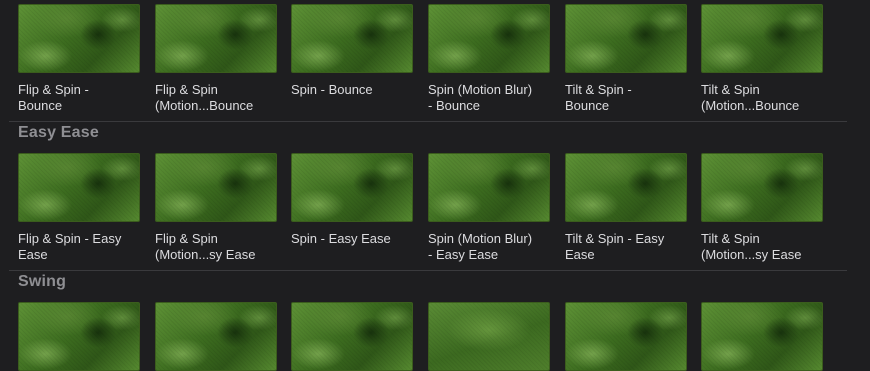 This screenshot has height=371, width=870. What do you see at coordinates (341, 238) in the screenshot?
I see `effect-label-line1: Spin - Easy Ease` at bounding box center [341, 238].